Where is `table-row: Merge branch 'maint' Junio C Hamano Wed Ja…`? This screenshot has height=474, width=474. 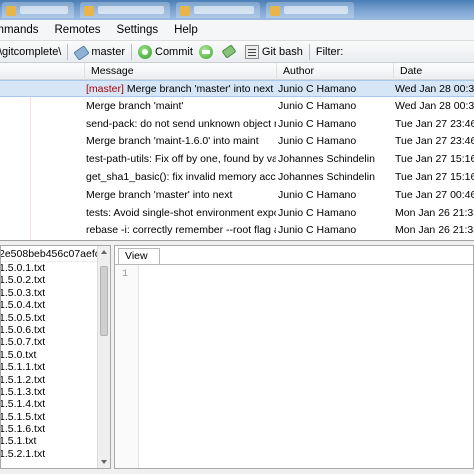
table-row: Merge branch 'maint' Junio C Hamano Wed Ja… is located at coordinates (237, 106).